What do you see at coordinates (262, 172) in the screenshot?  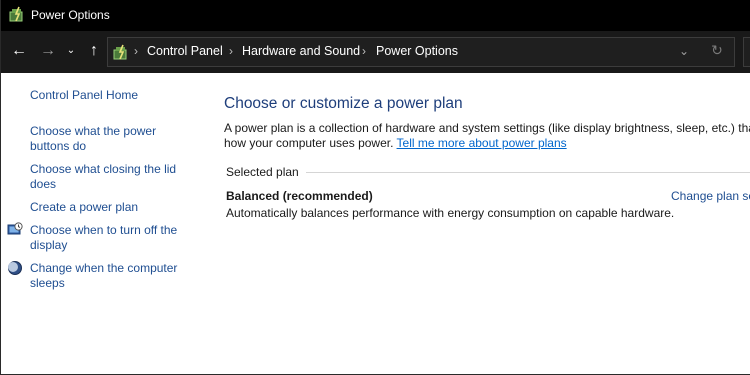 I see `selected-plan-label: Selected plan` at bounding box center [262, 172].